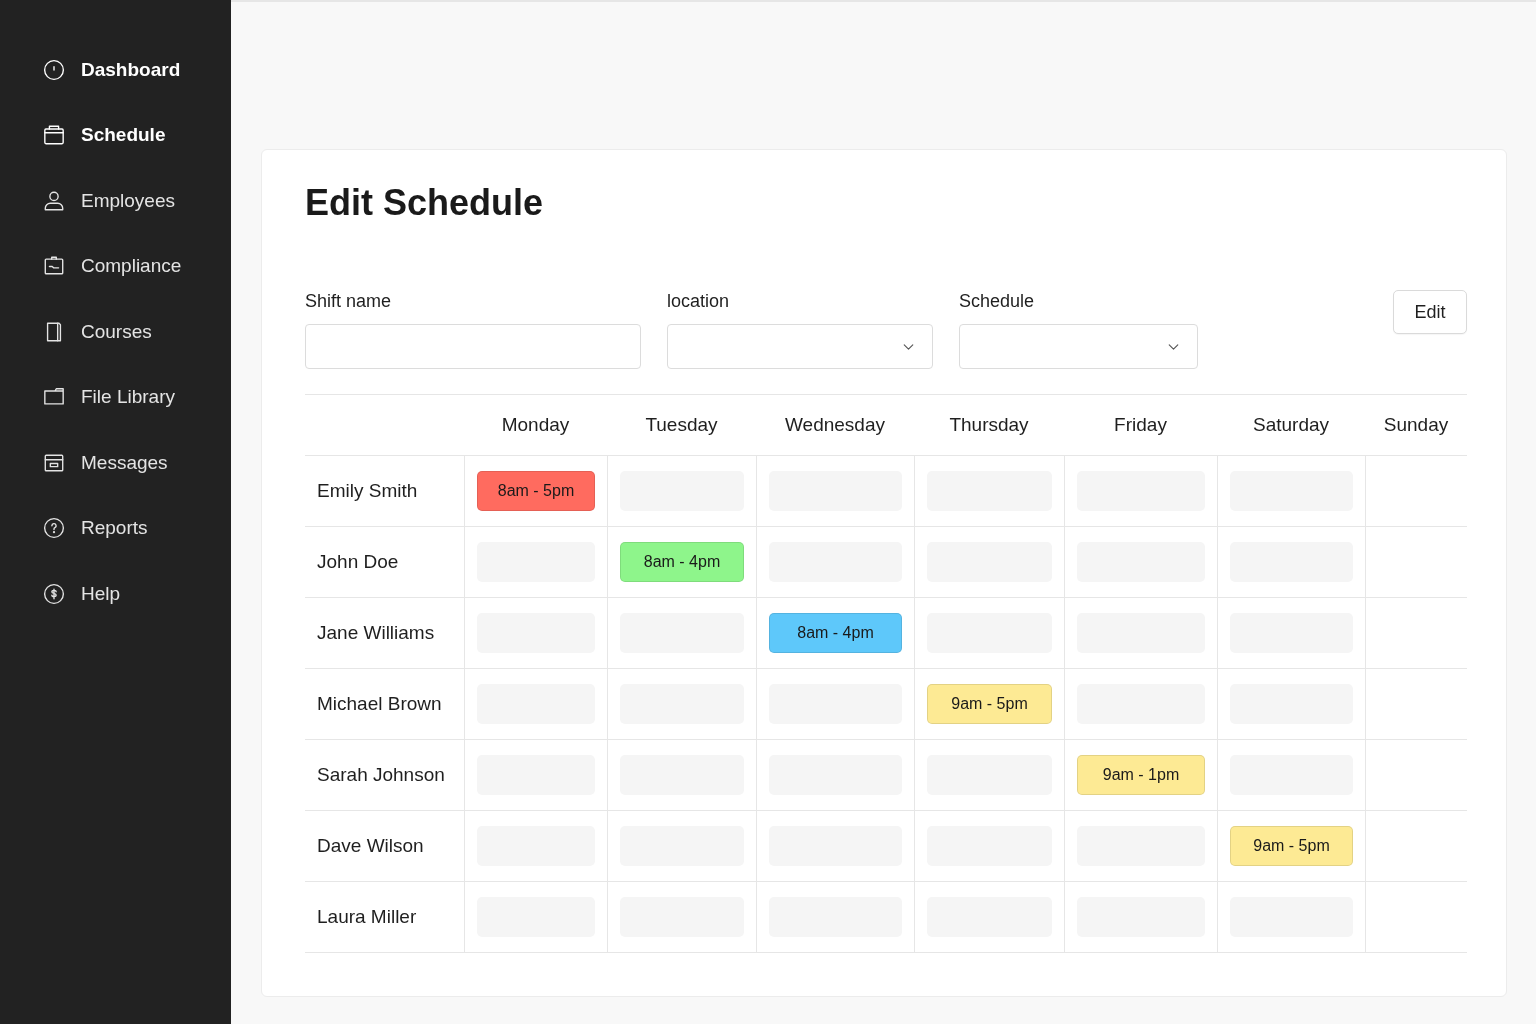  I want to click on employee-name: Emily Smith, so click(367, 490).